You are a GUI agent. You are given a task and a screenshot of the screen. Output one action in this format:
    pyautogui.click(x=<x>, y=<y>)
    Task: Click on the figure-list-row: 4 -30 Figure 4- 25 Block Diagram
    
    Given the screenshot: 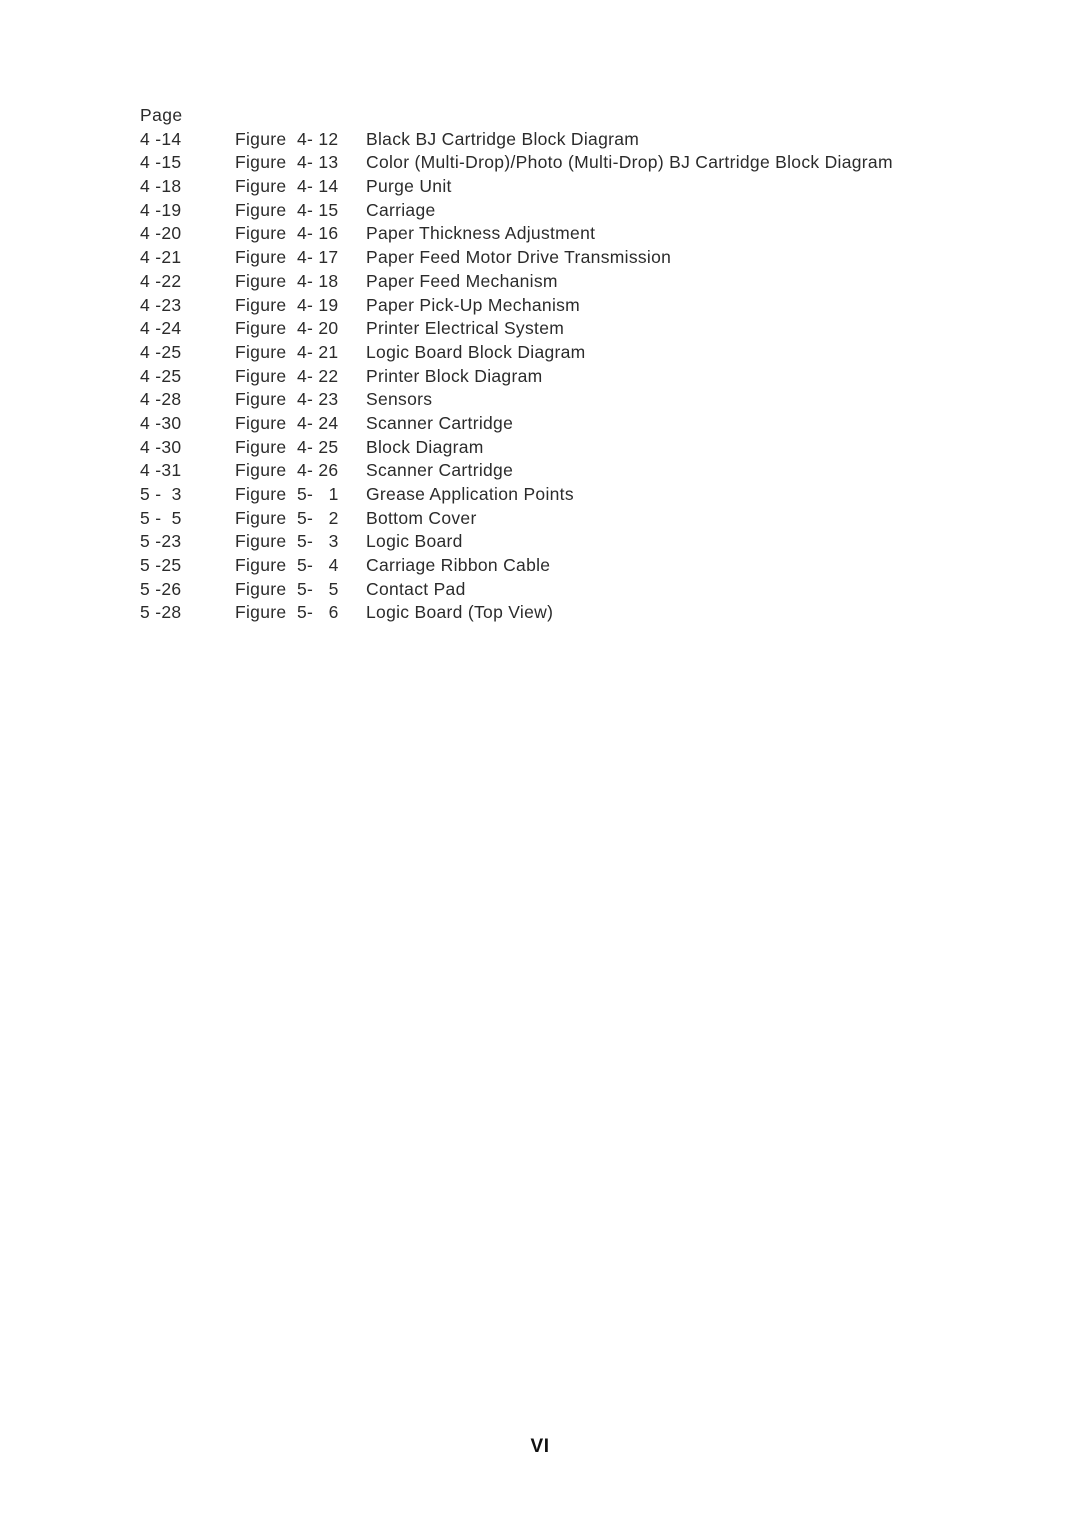 What is the action you would take?
    pyautogui.click(x=550, y=448)
    